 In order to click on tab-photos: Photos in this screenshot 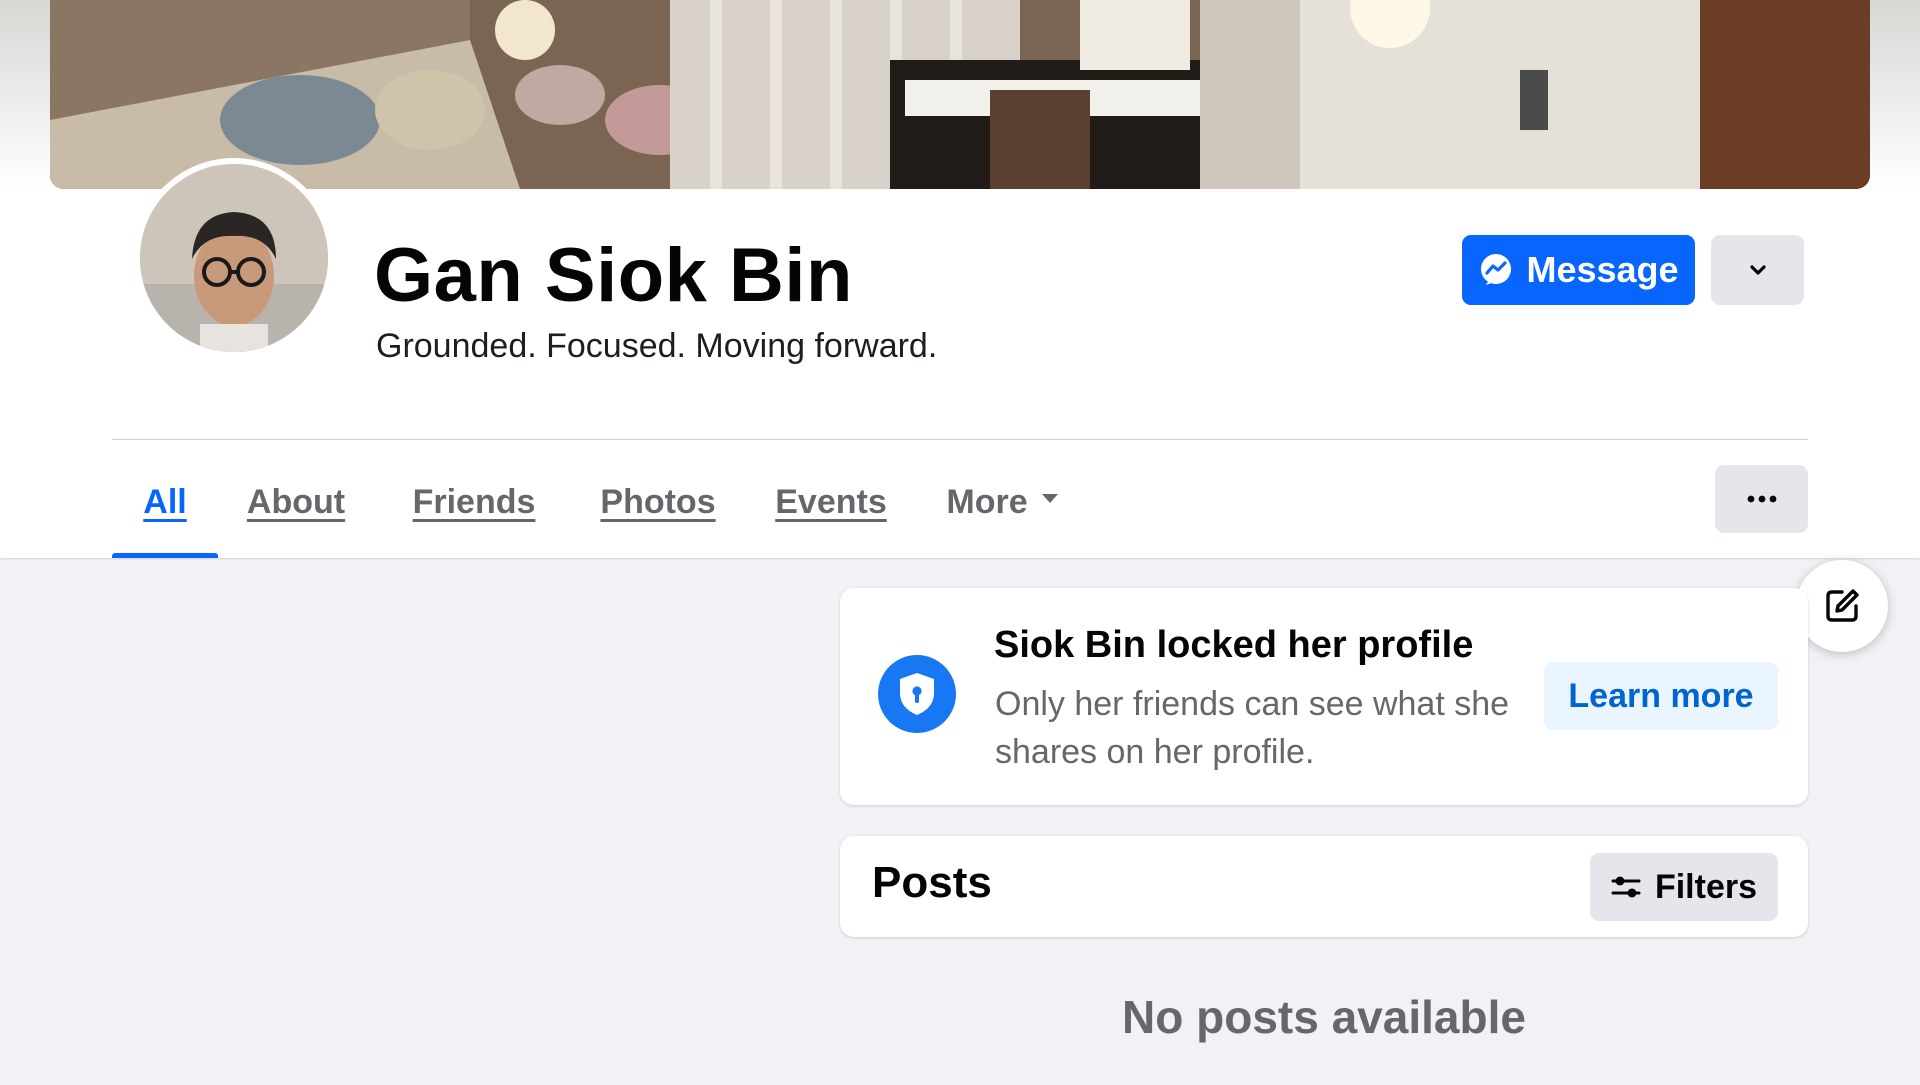, I will do `click(658, 502)`.